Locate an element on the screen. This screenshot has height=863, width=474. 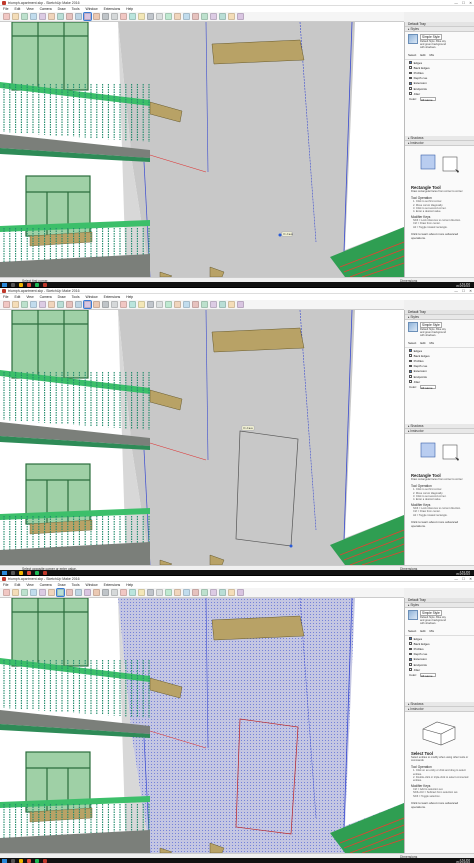
menu-item: View is located at coordinates (29, 9).